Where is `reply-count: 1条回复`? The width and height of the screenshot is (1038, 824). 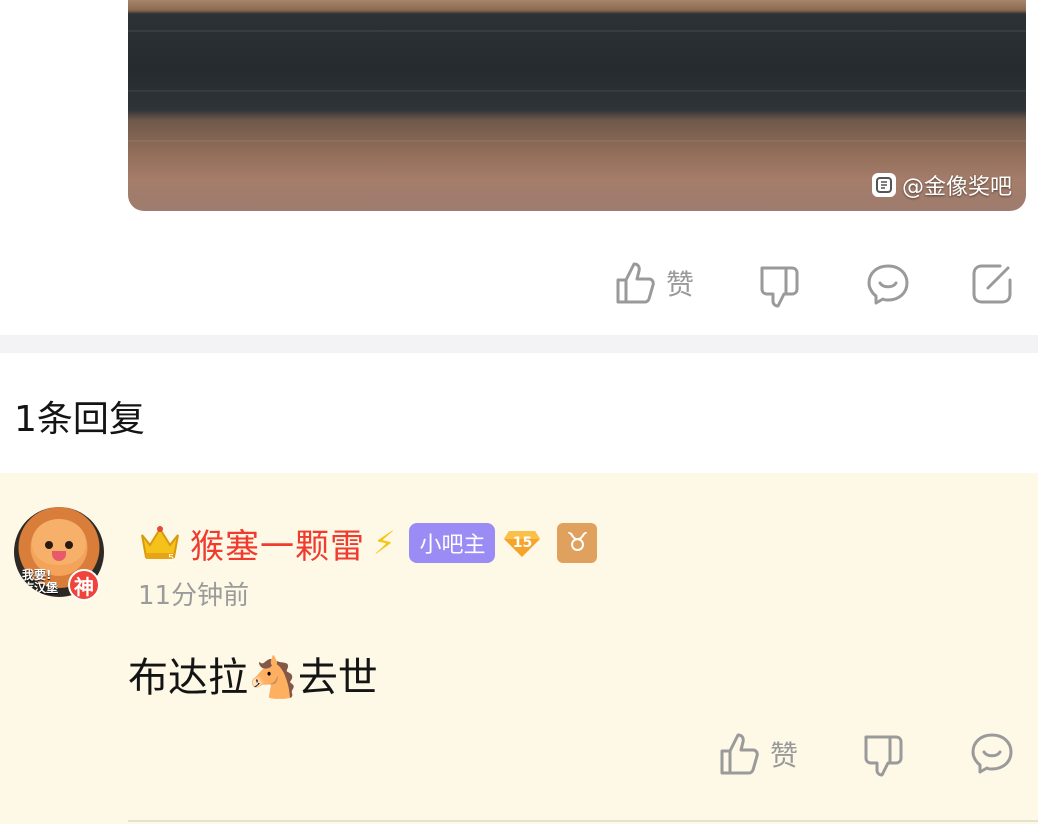
reply-count: 1条回复 is located at coordinates (79, 419).